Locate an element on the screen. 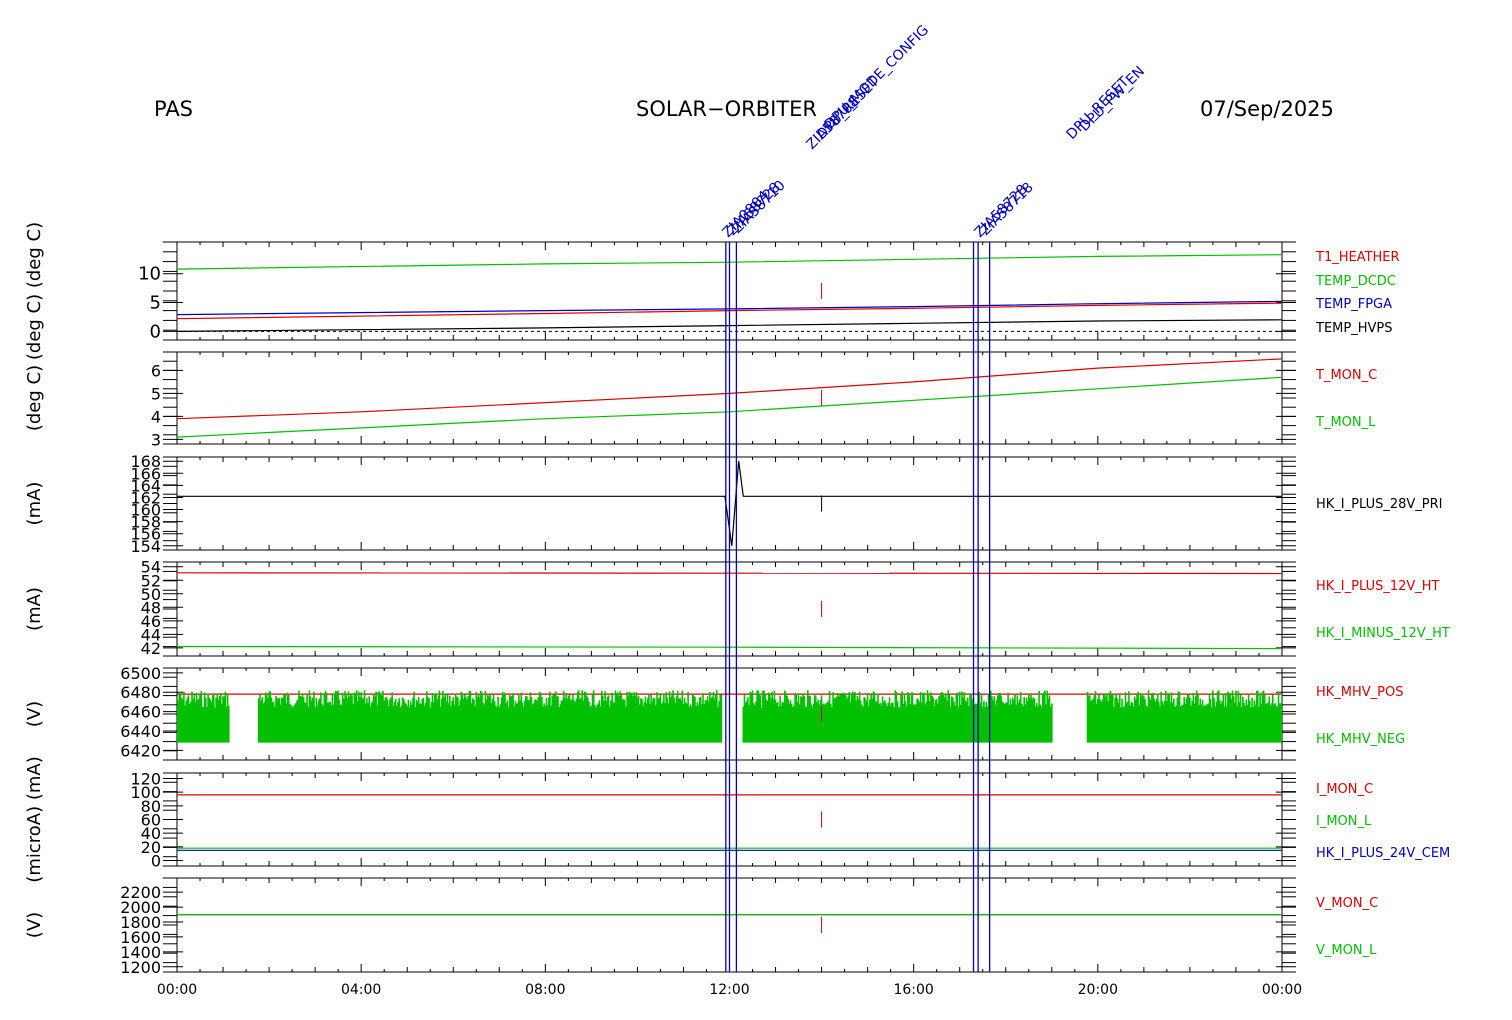  y-tick-label: 6480 is located at coordinates (140, 692).